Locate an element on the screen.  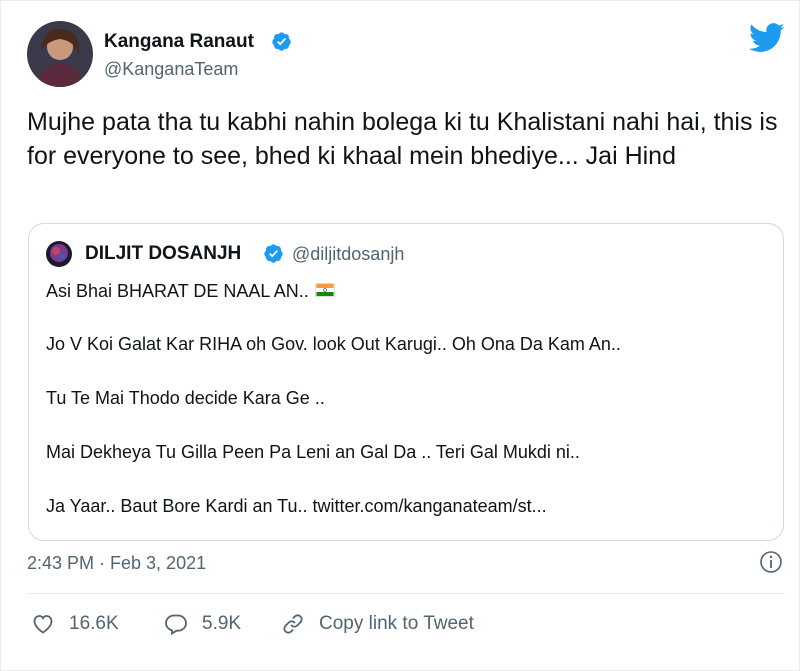
like-button: 16.6K is located at coordinates (75, 624).